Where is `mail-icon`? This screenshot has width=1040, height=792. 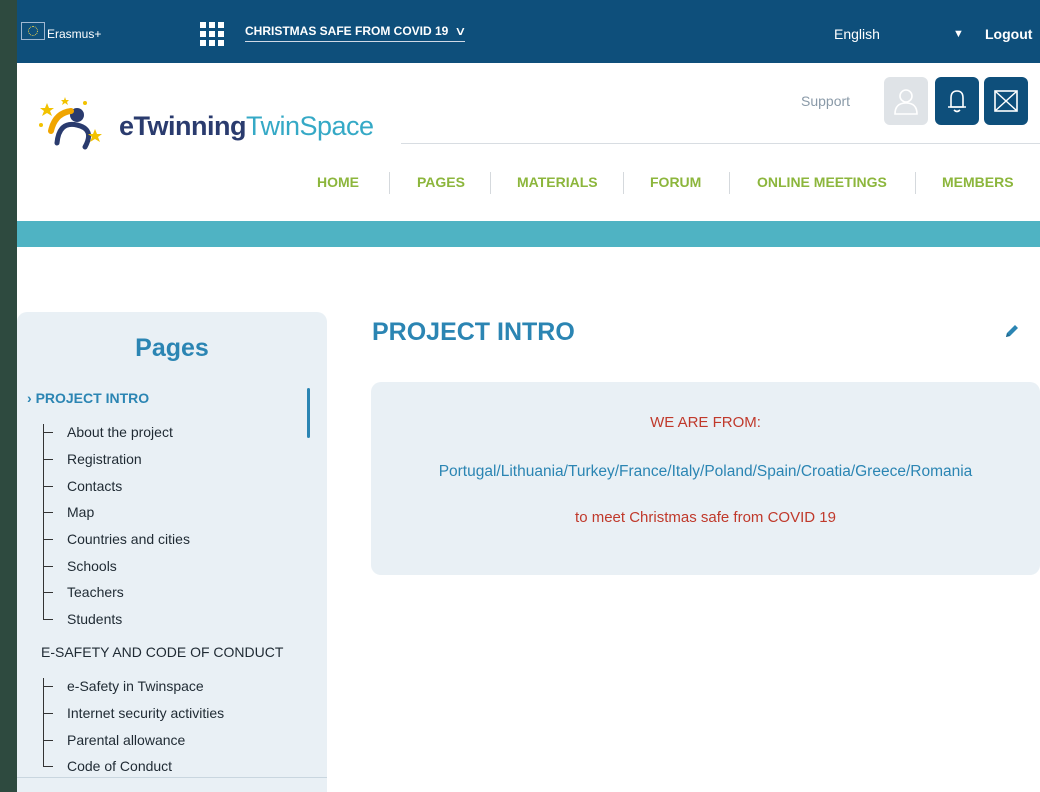
mail-icon is located at coordinates (1006, 101).